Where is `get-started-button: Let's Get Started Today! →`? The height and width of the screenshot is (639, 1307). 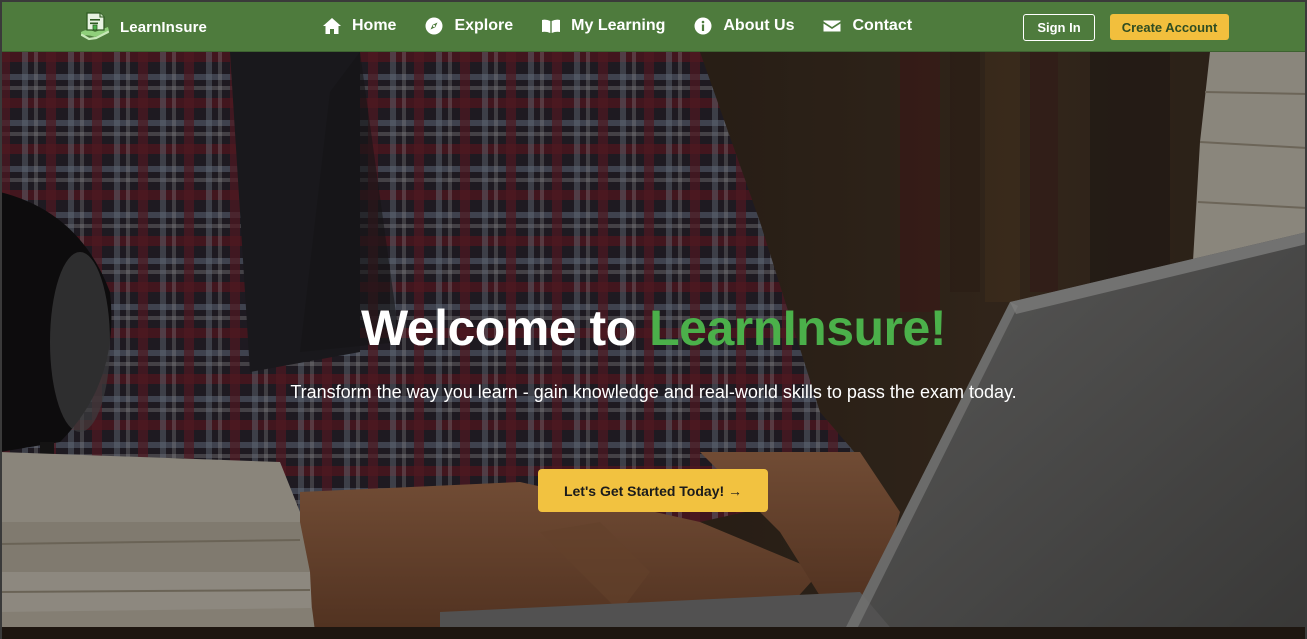
get-started-button: Let's Get Started Today! → is located at coordinates (653, 490).